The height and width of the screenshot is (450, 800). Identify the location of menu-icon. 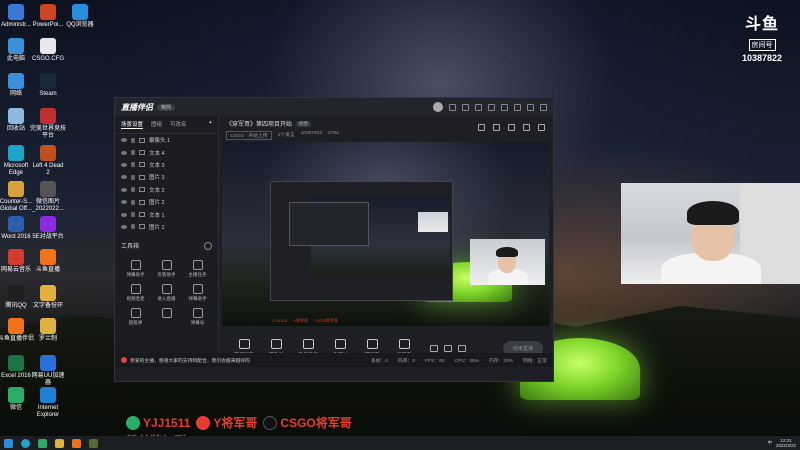
(504, 107).